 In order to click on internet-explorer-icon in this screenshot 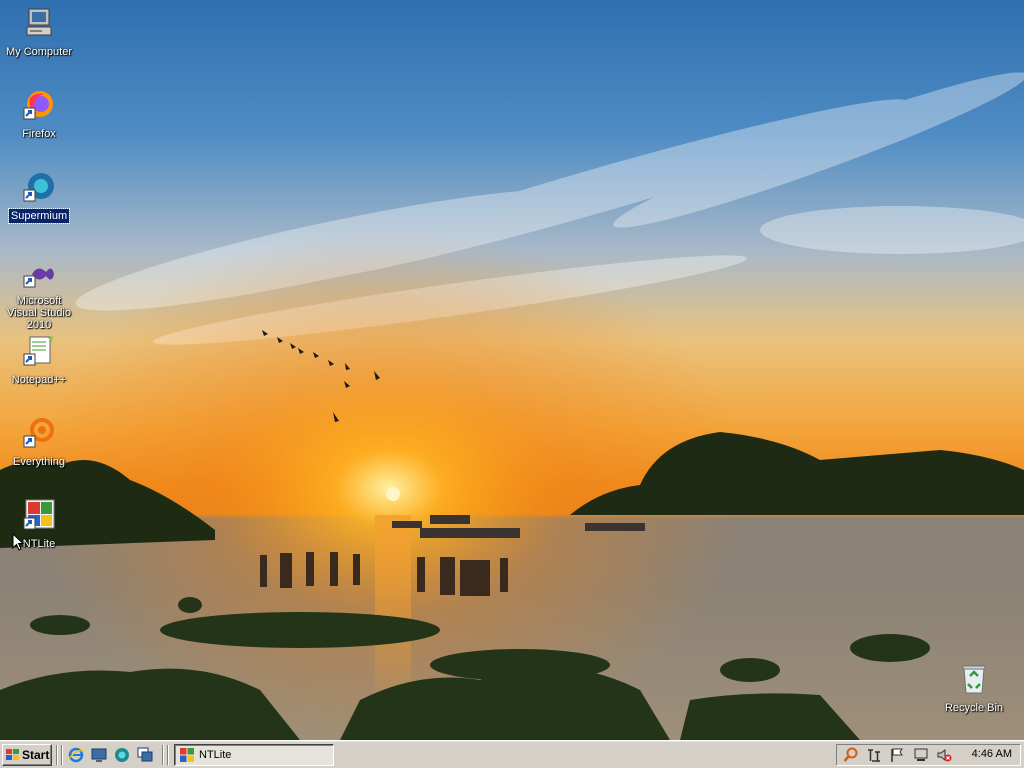, I will do `click(76, 755)`.